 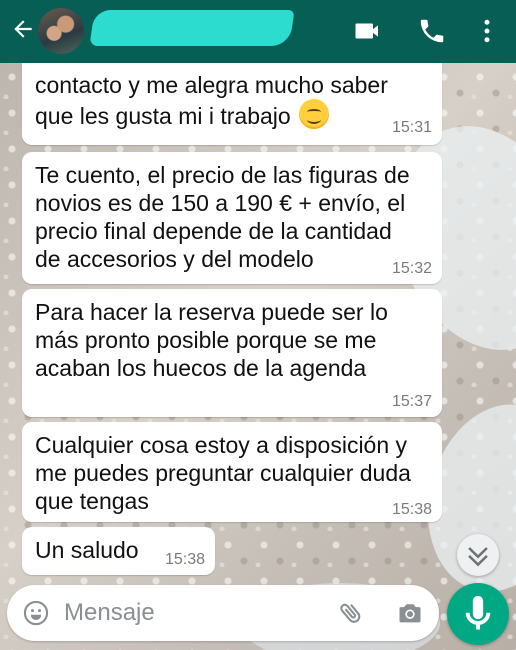 I want to click on video-call-icon, so click(x=368, y=31).